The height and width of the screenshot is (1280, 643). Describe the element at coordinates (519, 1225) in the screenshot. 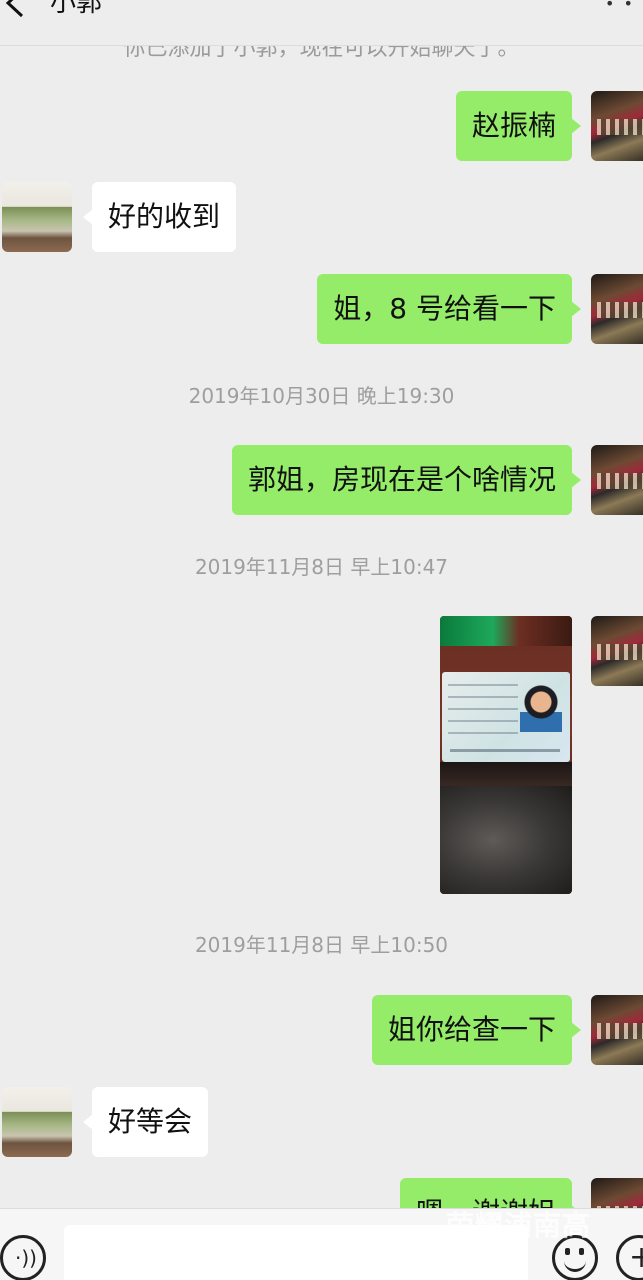

I see `watermark: 荣耀浦南高` at that location.